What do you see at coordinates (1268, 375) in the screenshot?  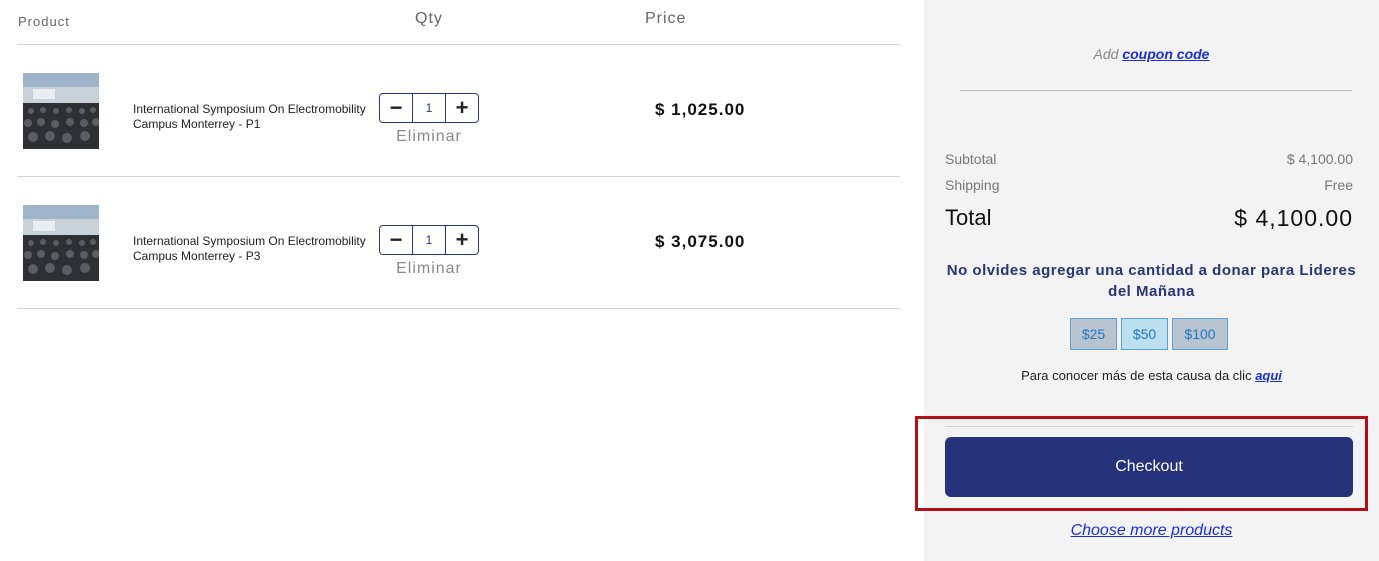 I see `cause-info-link: aqui` at bounding box center [1268, 375].